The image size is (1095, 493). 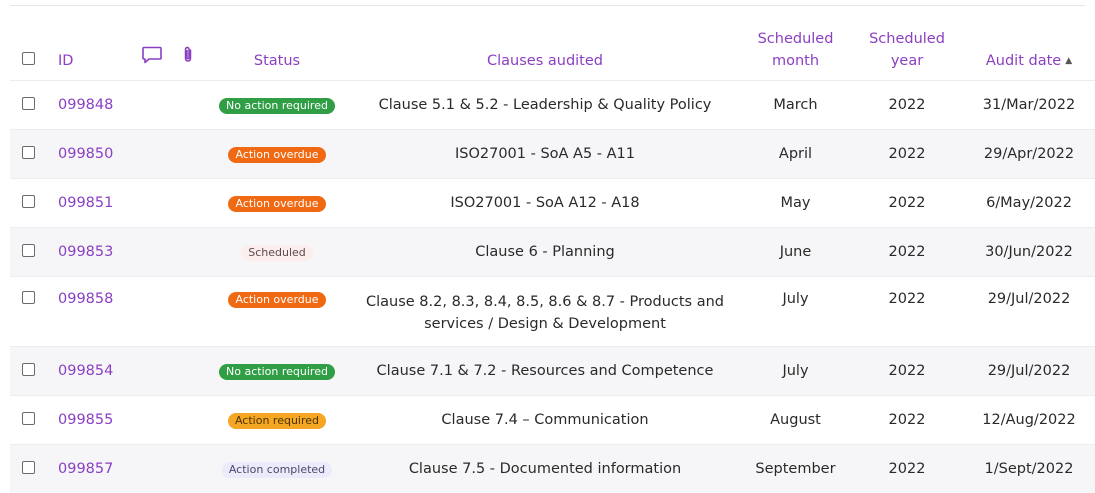 I want to click on column-header-clauses-label: Clauses audited, so click(x=545, y=61).